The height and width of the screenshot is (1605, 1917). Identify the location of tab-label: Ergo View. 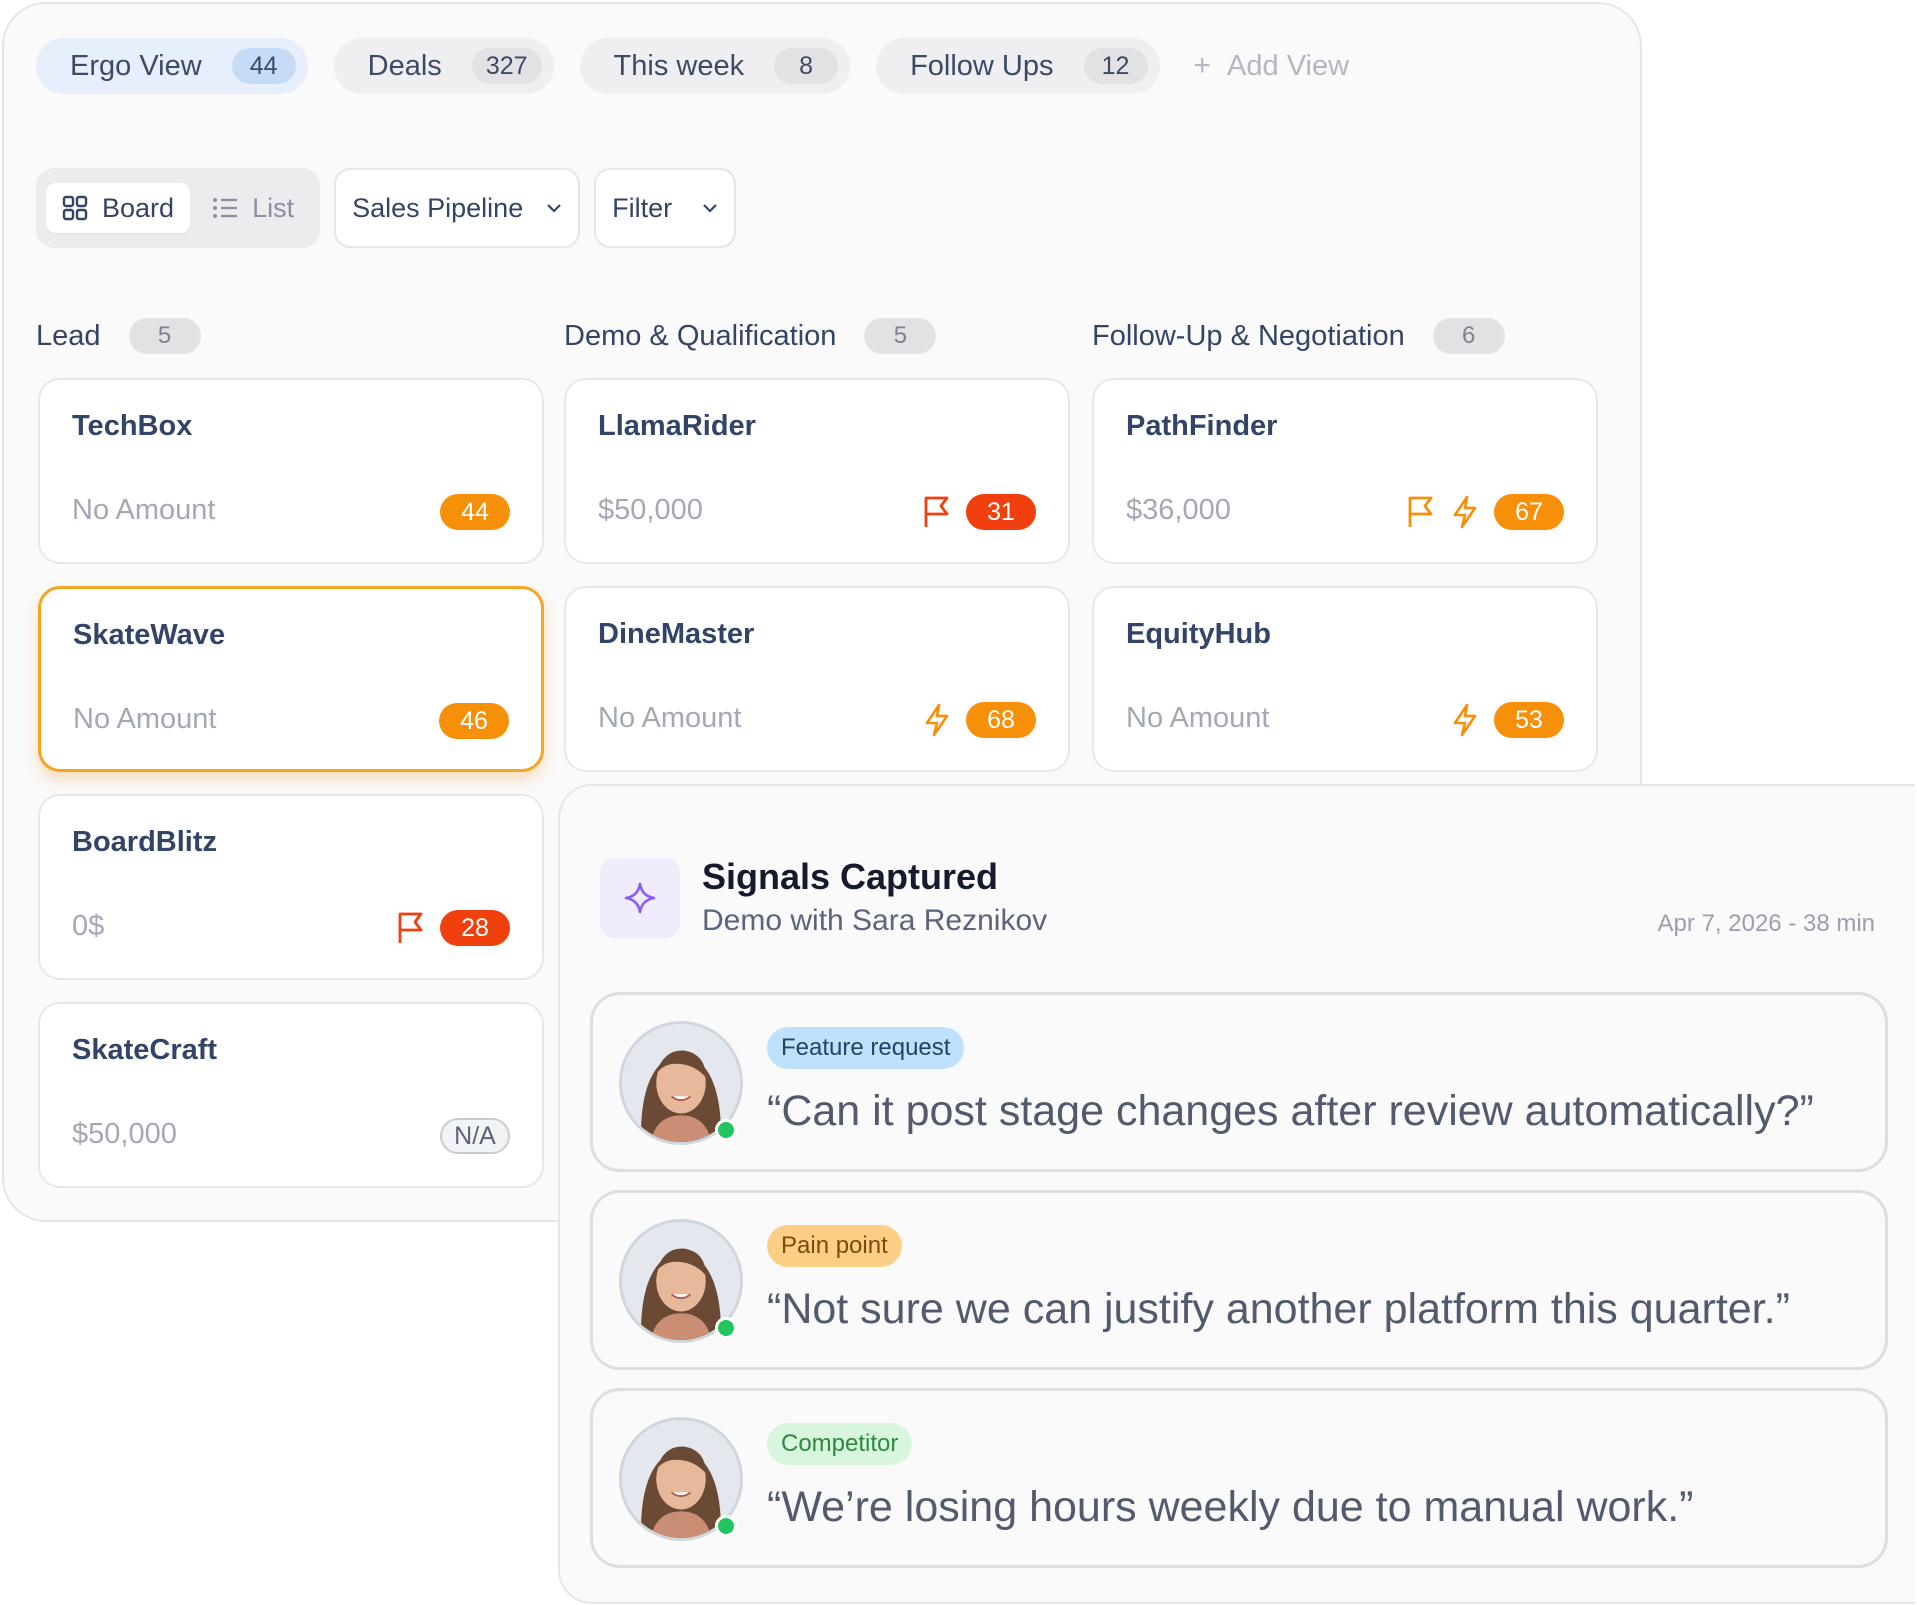
(136, 65).